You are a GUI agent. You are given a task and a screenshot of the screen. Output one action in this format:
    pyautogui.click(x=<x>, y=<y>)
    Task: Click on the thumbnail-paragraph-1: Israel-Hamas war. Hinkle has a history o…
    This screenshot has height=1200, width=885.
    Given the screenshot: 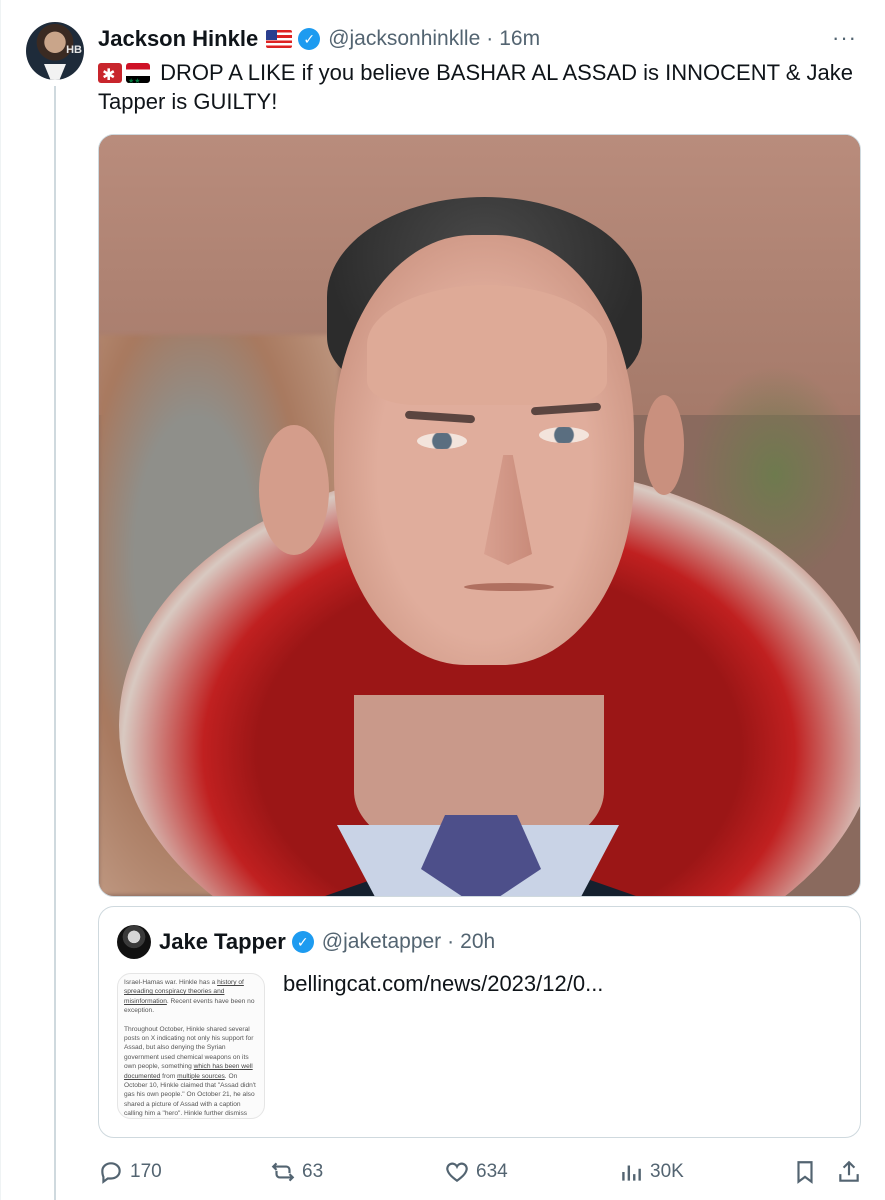 What is the action you would take?
    pyautogui.click(x=191, y=997)
    